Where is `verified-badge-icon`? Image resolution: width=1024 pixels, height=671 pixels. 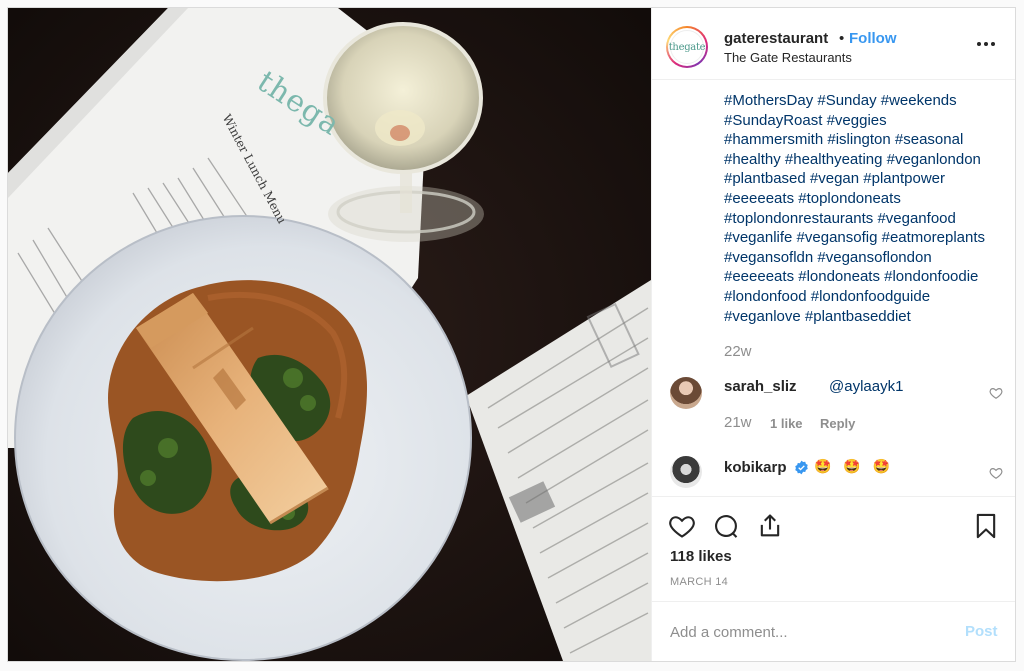
verified-badge-icon is located at coordinates (801, 467).